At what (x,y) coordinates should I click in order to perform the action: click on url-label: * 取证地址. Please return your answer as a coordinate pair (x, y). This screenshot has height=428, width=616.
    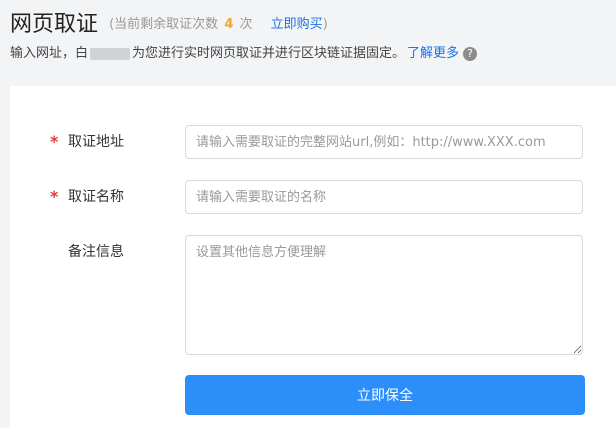
    Looking at the image, I should click on (70, 142).